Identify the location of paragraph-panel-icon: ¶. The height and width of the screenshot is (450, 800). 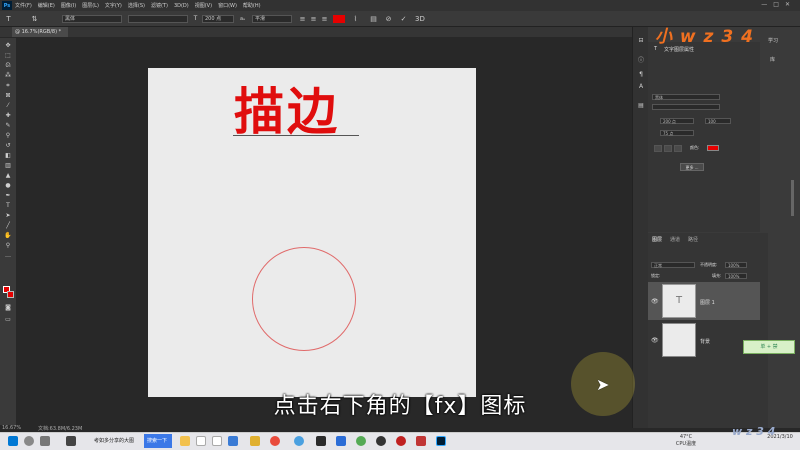
(641, 75).